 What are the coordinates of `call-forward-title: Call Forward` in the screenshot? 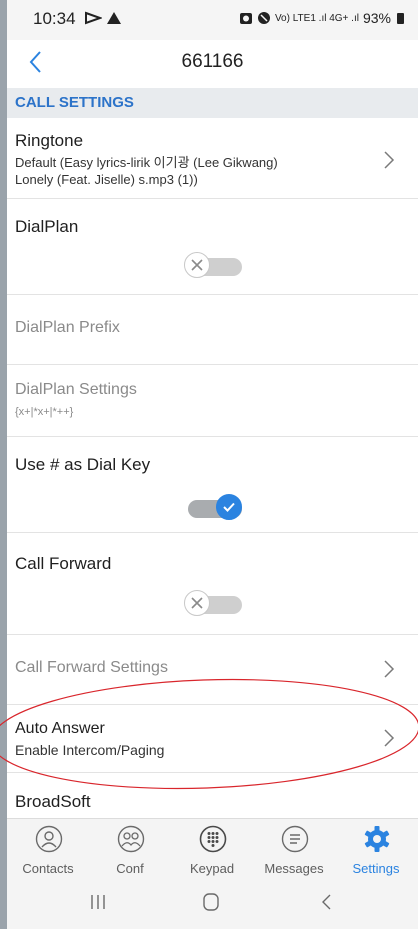 It's located at (63, 563).